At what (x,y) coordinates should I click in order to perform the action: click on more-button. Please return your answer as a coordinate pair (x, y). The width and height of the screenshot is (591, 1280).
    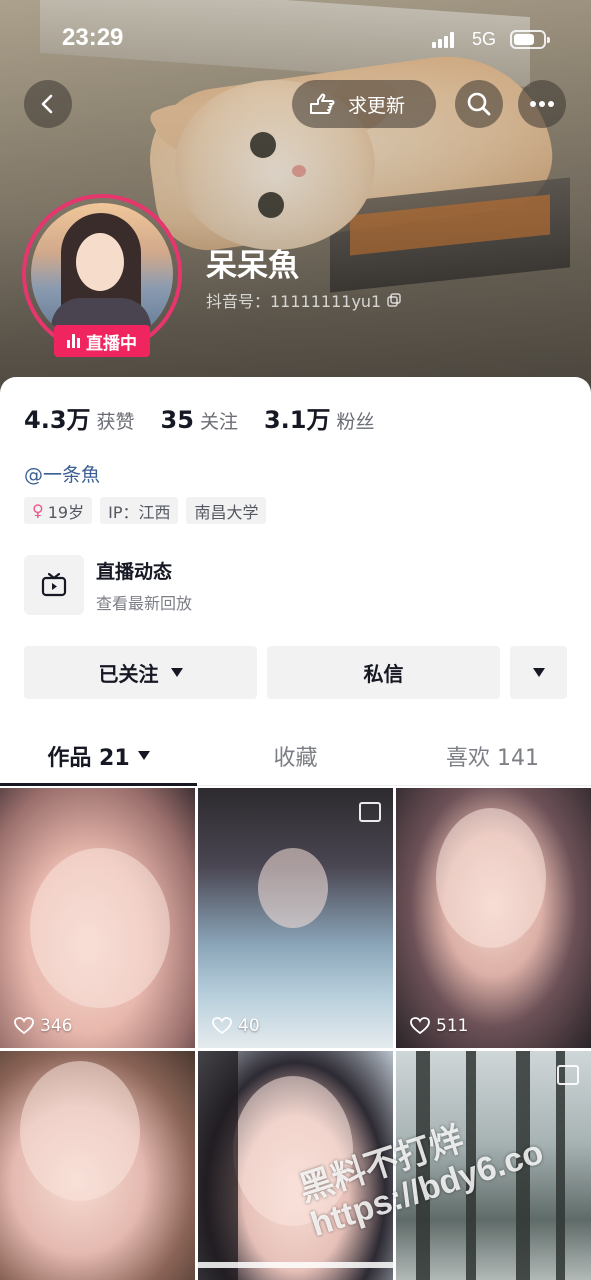
    Looking at the image, I should click on (542, 104).